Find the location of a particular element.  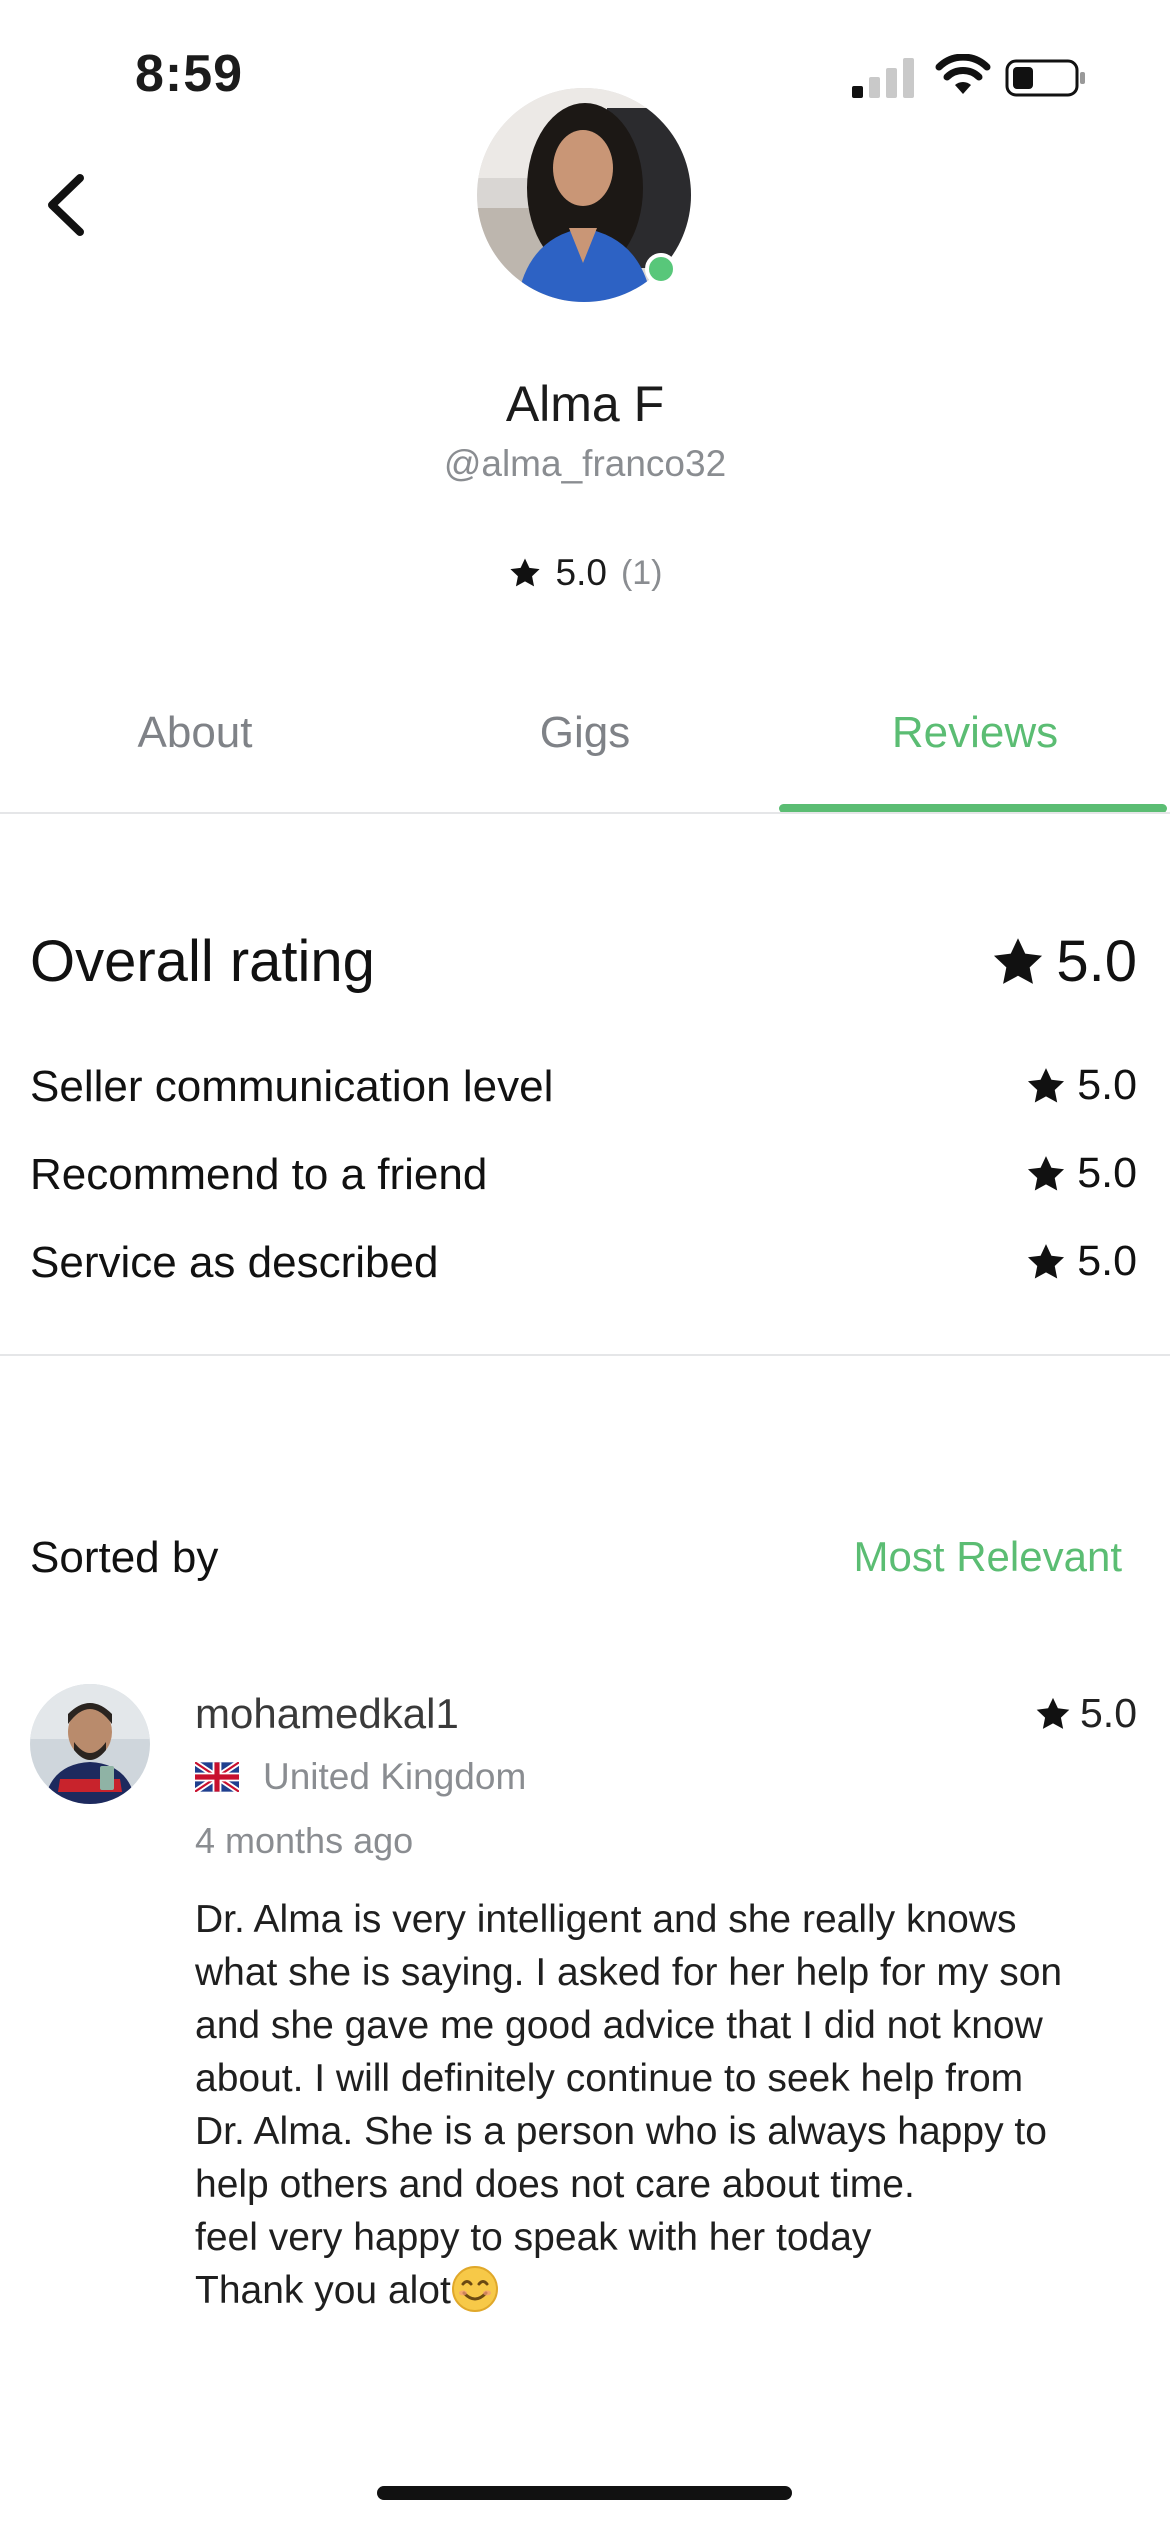

rating-value-service: 5.0 is located at coordinates (1081, 1261).